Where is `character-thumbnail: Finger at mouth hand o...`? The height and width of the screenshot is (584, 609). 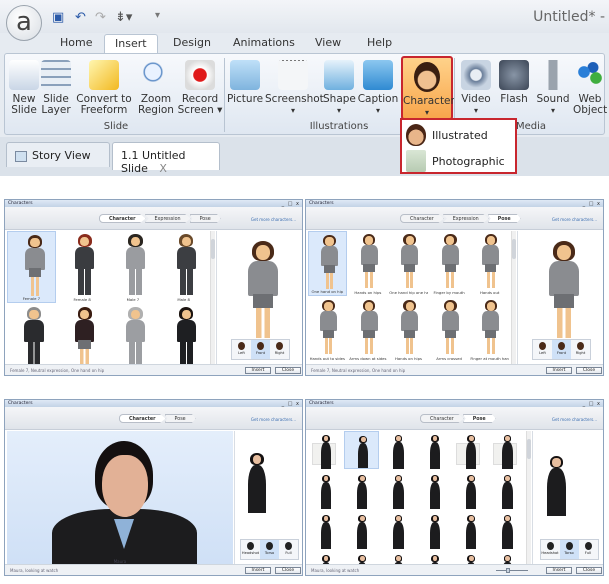
character-thumbnail: Finger at mouth hand o... is located at coordinates (489, 329).